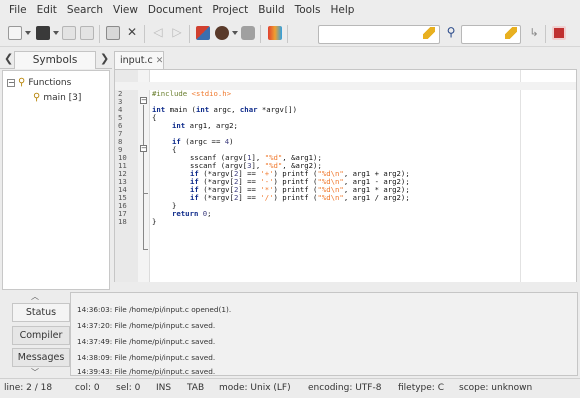  I want to click on code-line: 1 #include <stdio.h>, so click(345, 86).